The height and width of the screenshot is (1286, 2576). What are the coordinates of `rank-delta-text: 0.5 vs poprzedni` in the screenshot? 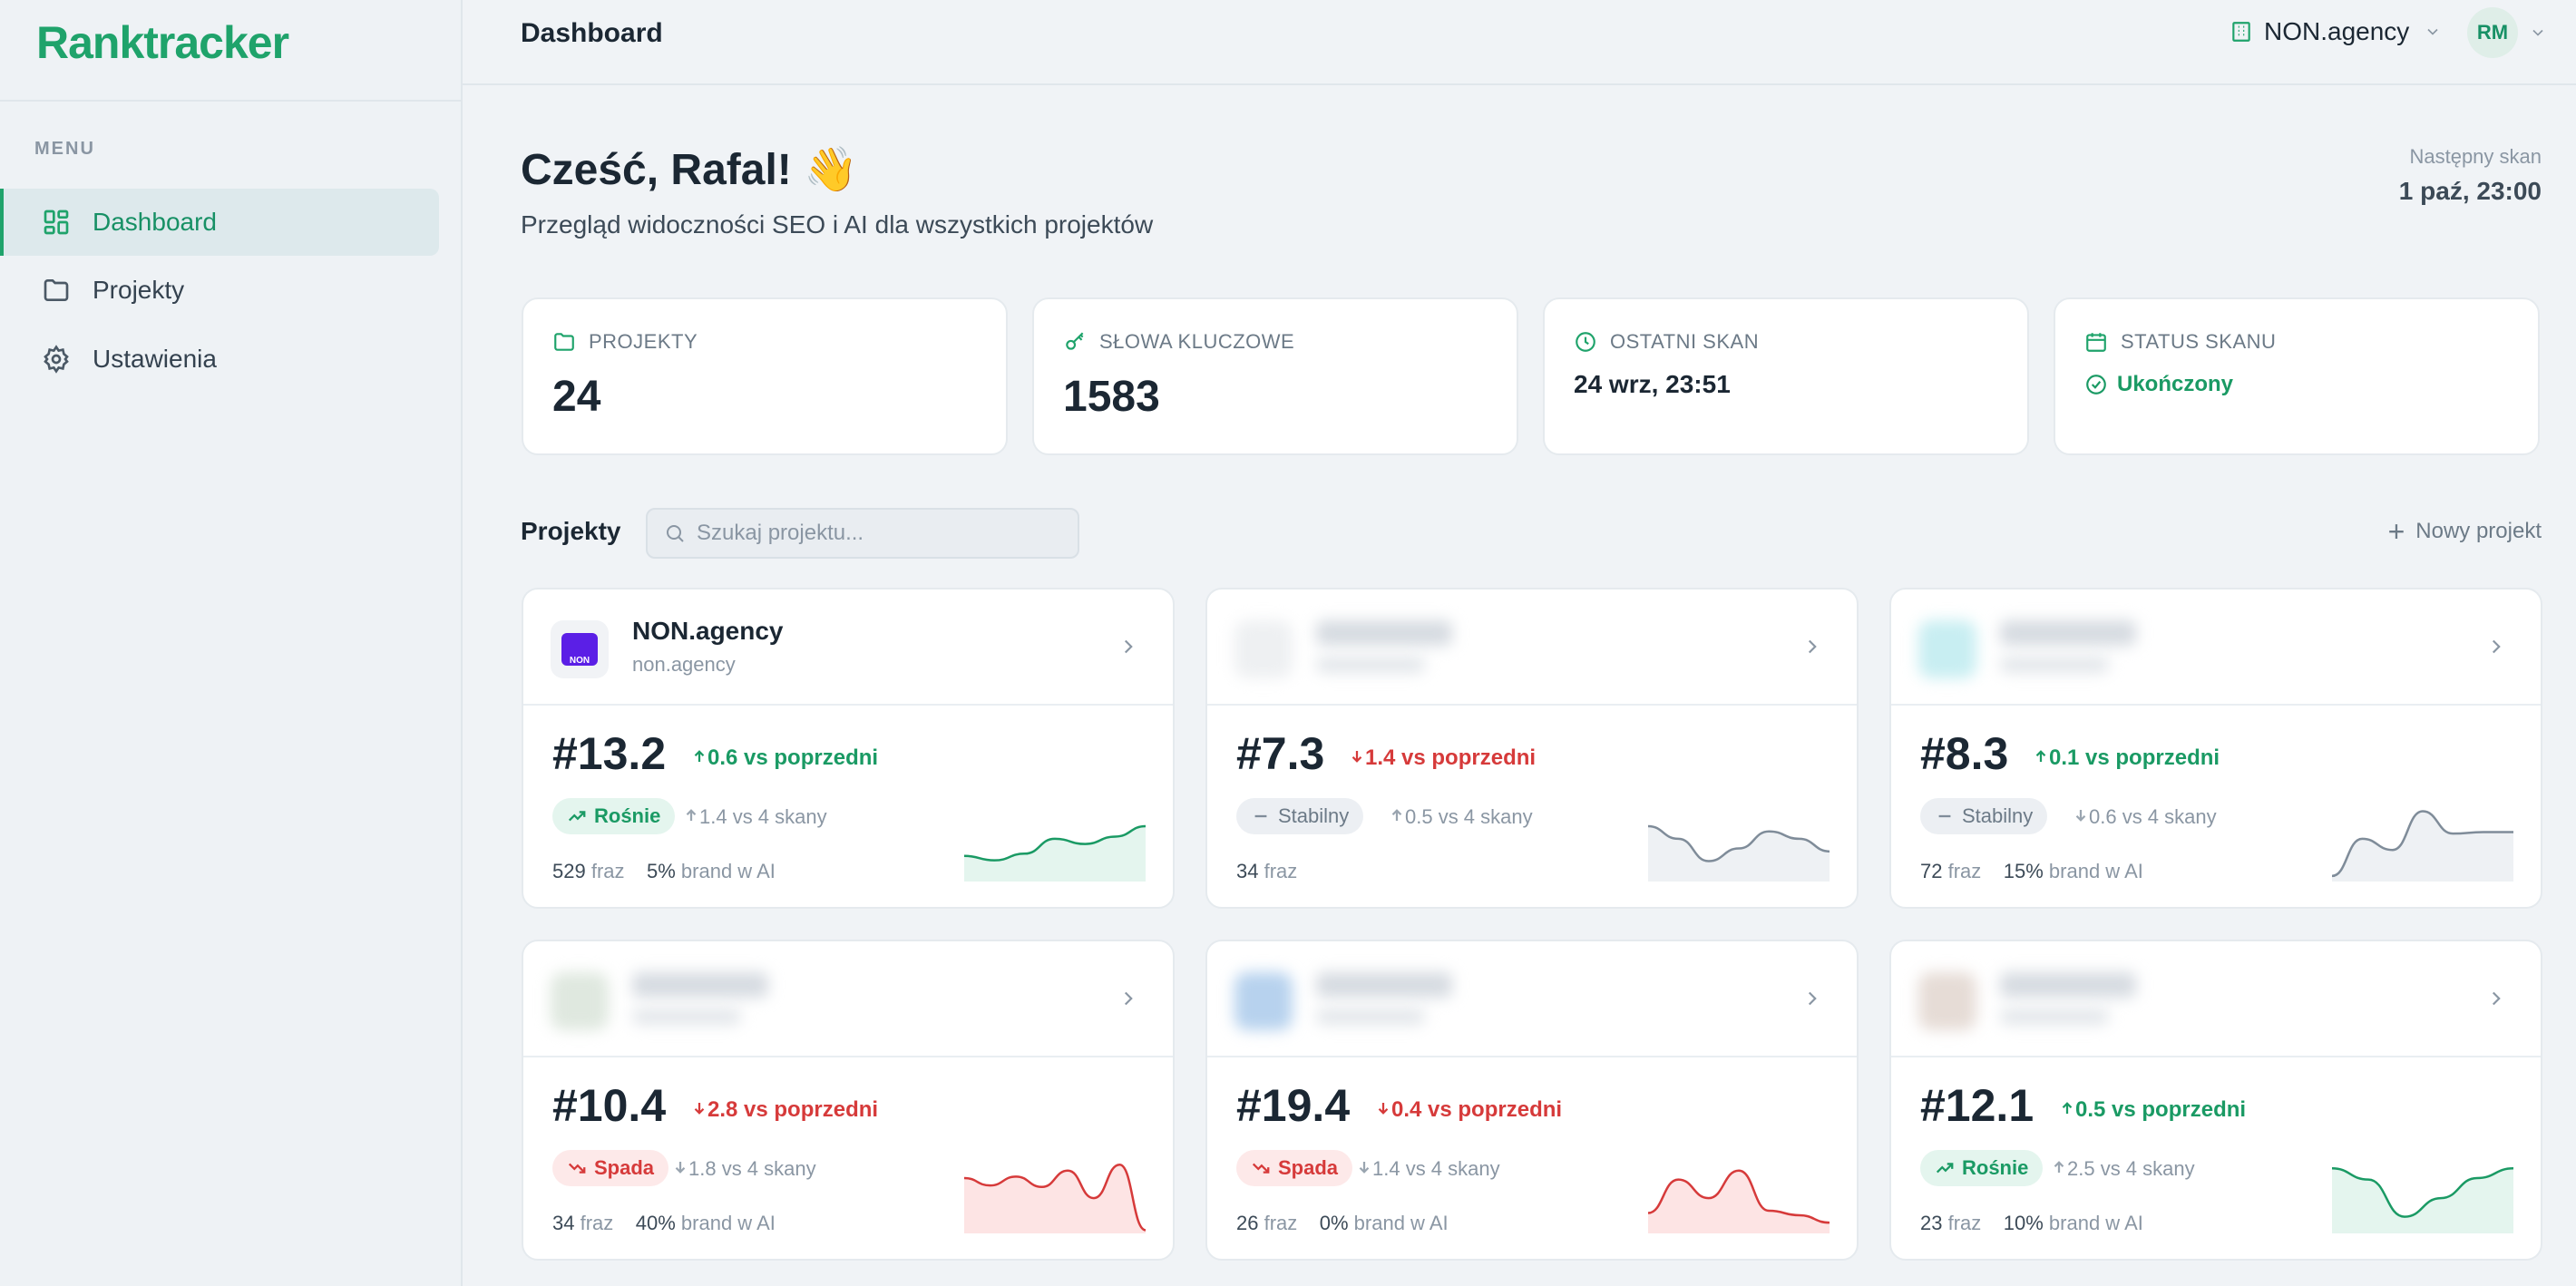 It's located at (2161, 1109).